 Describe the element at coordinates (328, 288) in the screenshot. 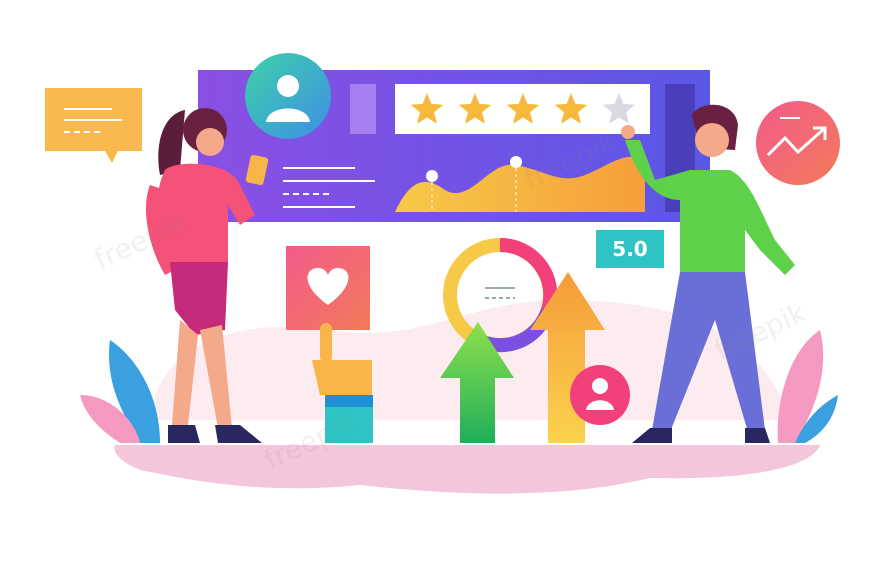

I see `heart-like-icon` at that location.